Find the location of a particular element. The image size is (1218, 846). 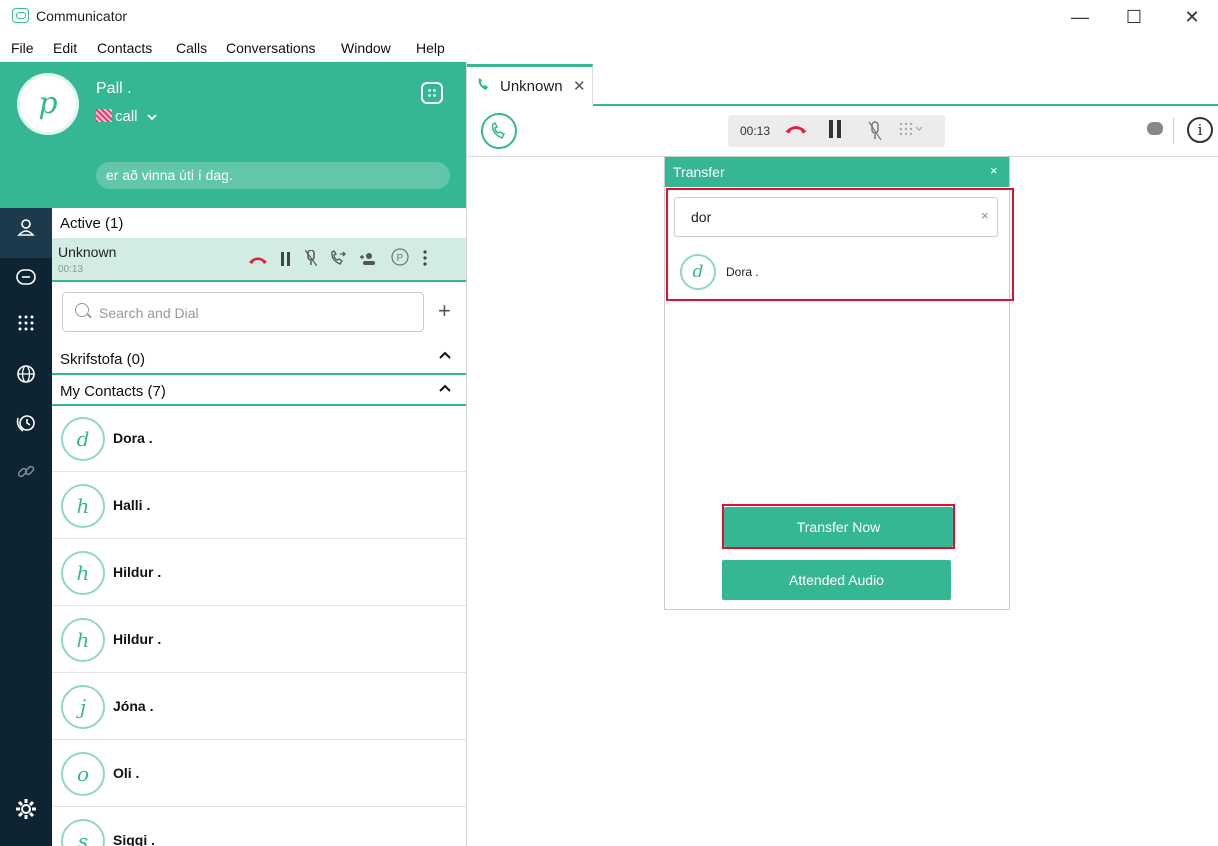

toolbar-separator is located at coordinates (1173, 131).